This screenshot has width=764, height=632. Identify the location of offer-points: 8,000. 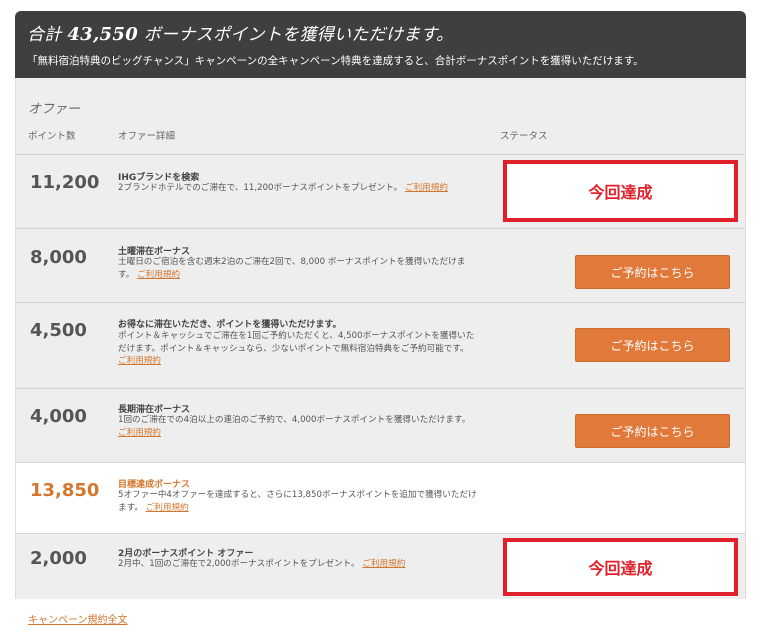
(58, 257).